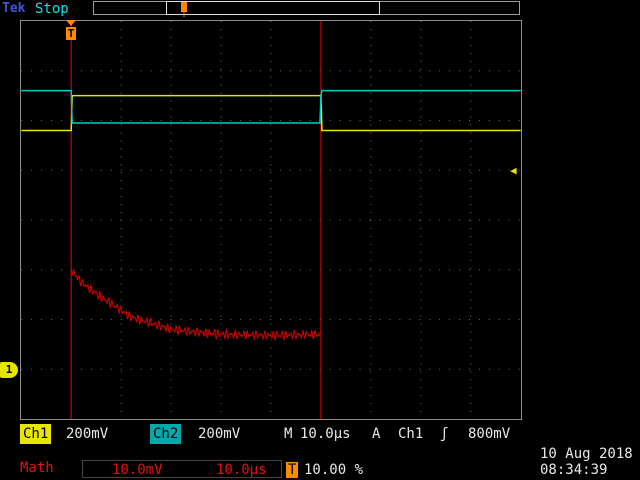  I want to click on run-state-label: Stop, so click(52, 9).